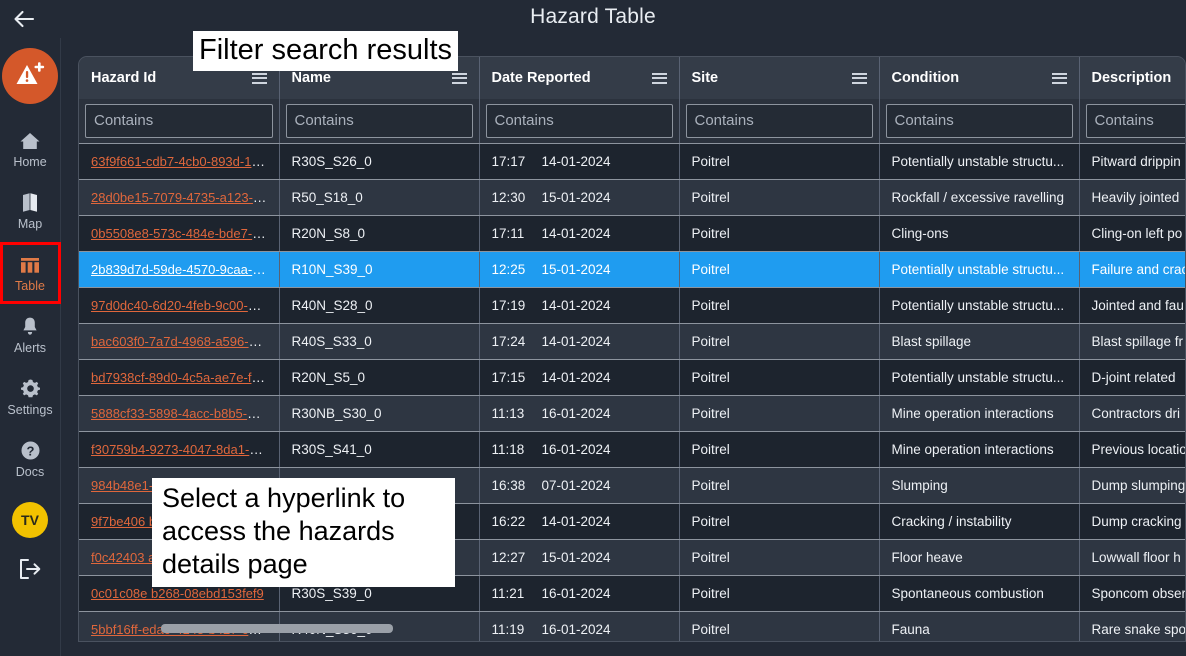 Image resolution: width=1186 pixels, height=656 pixels. What do you see at coordinates (30, 286) in the screenshot?
I see `sidebar-item-label-table: Table` at bounding box center [30, 286].